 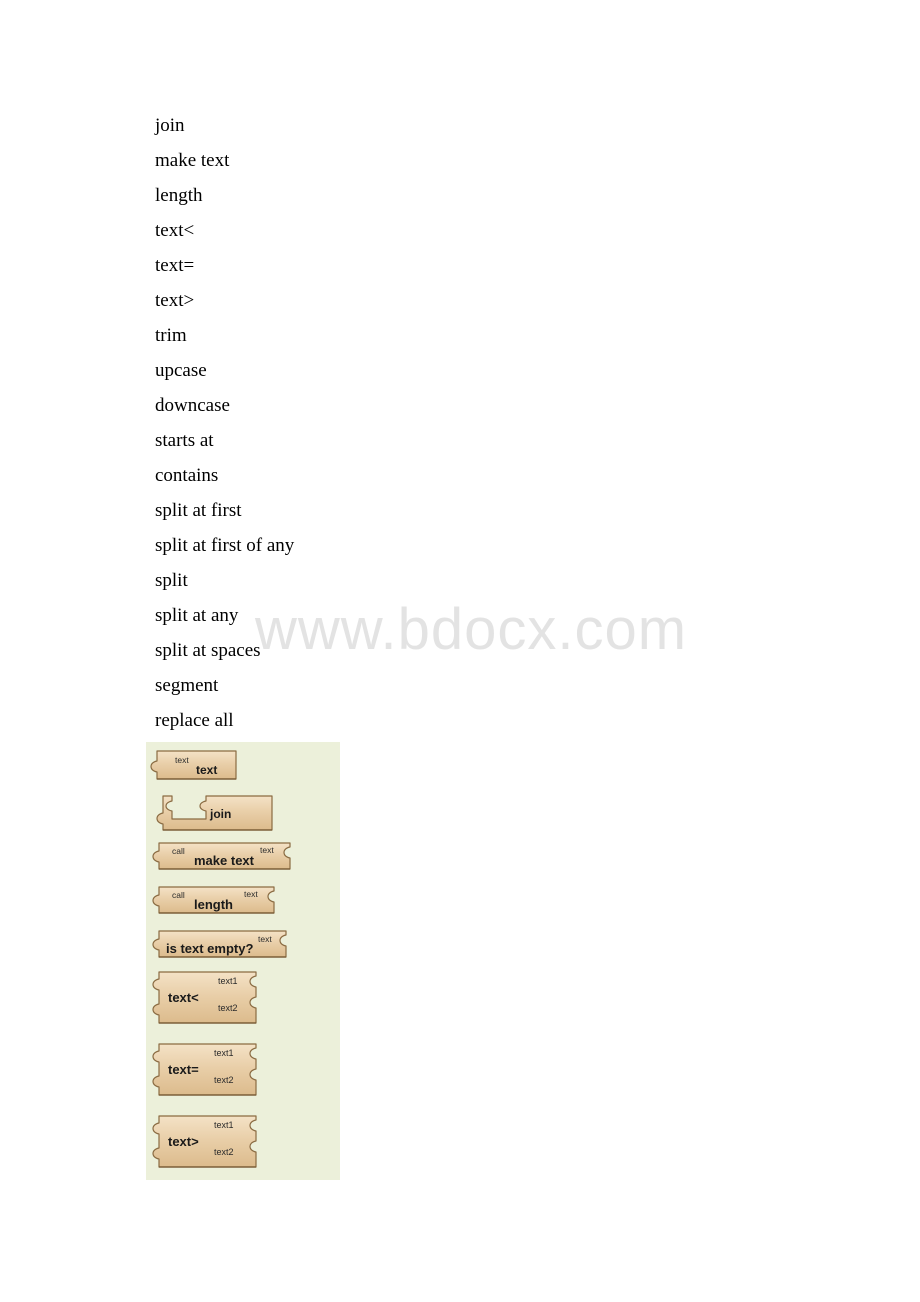 I want to click on block-length: call length text, so click(x=220, y=901).